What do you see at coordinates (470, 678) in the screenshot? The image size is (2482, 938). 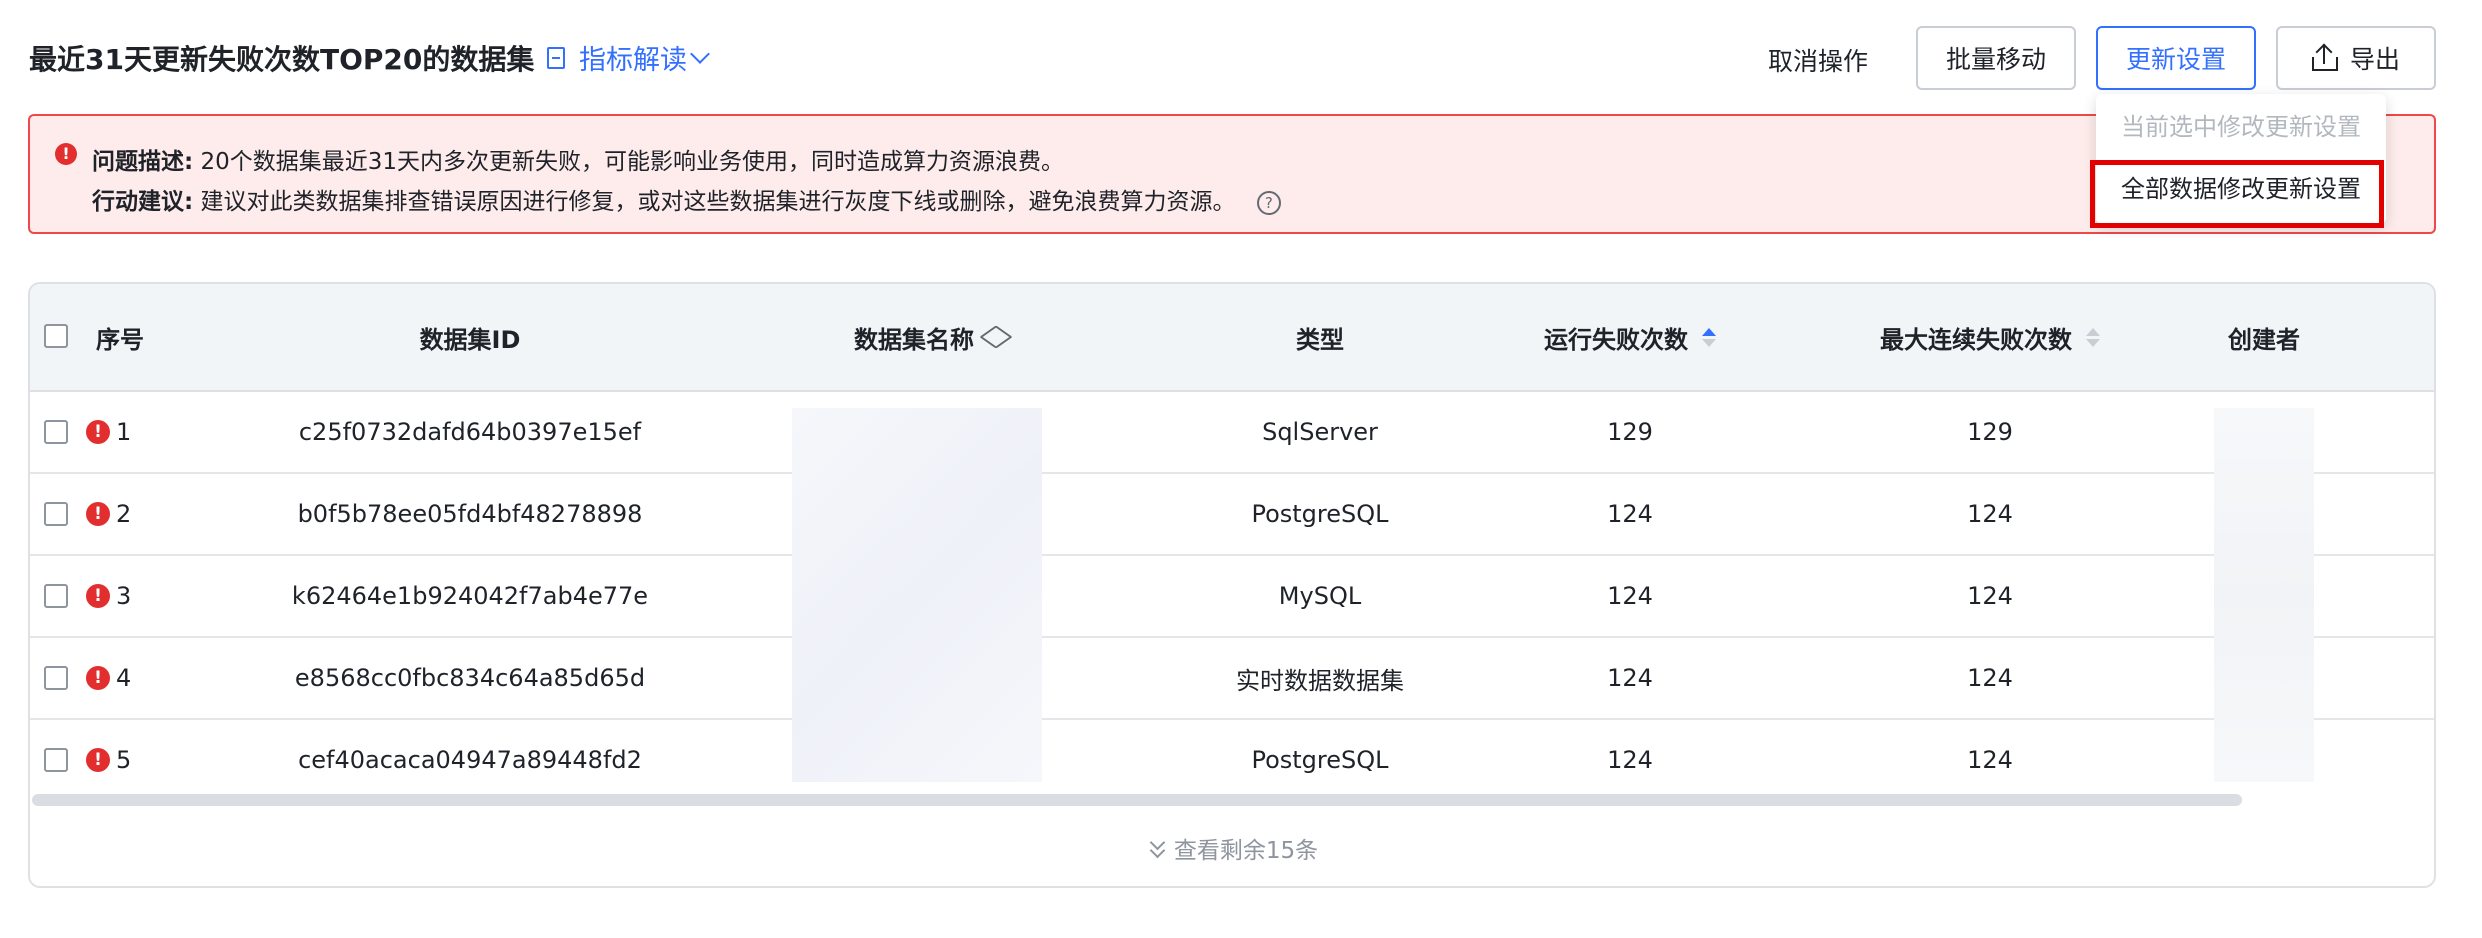 I see `dataset-id: e8568cc0fbc834c64a85d65d` at bounding box center [470, 678].